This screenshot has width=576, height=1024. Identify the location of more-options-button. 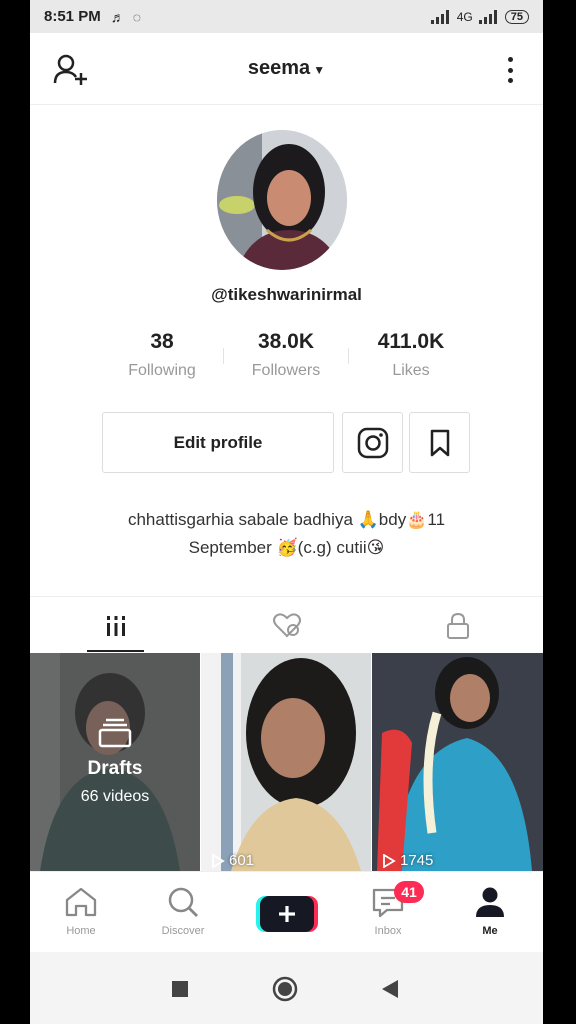
(510, 70).